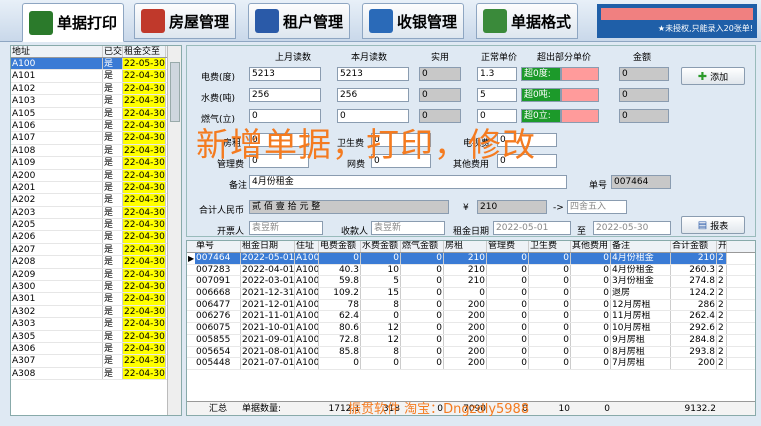 Image resolution: width=761 pixels, height=426 pixels. What do you see at coordinates (694, 352) in the screenshot?
I see `cell-total: 293.8` at bounding box center [694, 352].